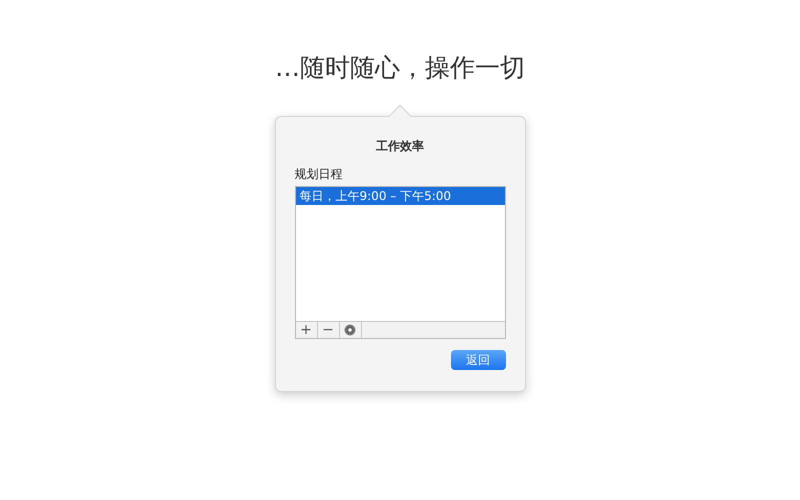  What do you see at coordinates (319, 174) in the screenshot?
I see `section-label: 规划日程` at bounding box center [319, 174].